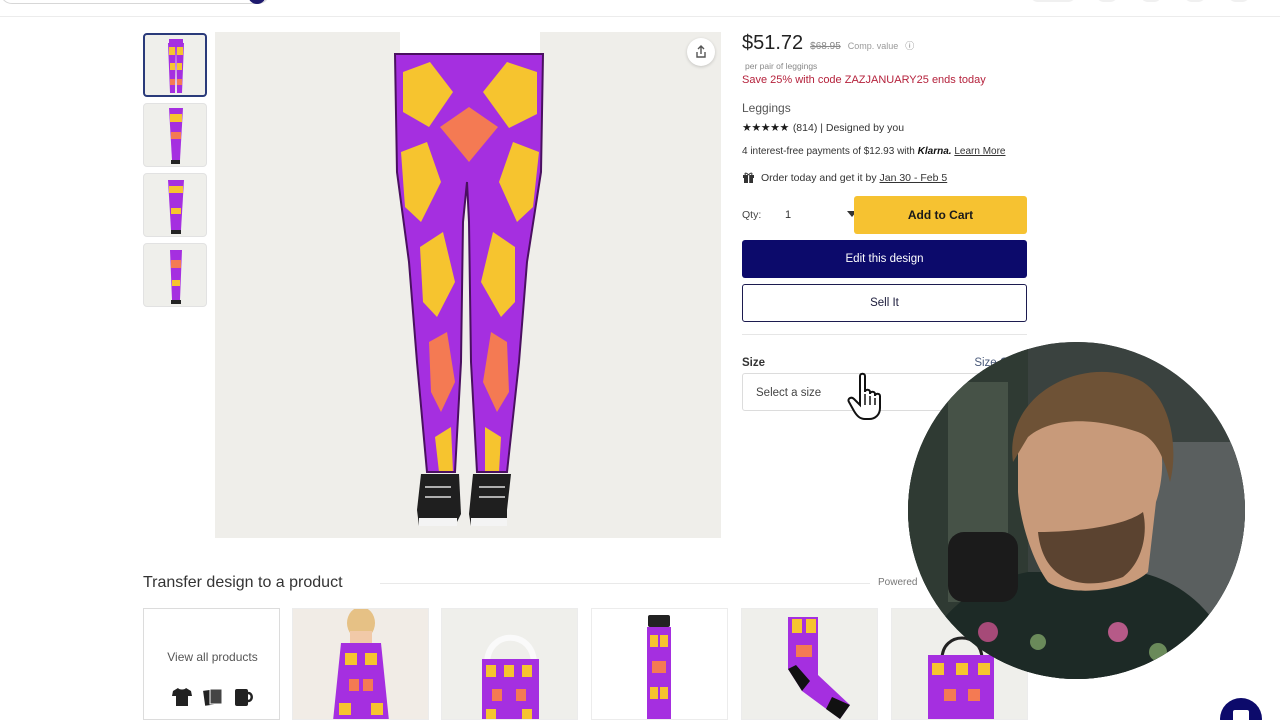 The image size is (1280, 720). What do you see at coordinates (135, 2) in the screenshot?
I see `search-input` at bounding box center [135, 2].